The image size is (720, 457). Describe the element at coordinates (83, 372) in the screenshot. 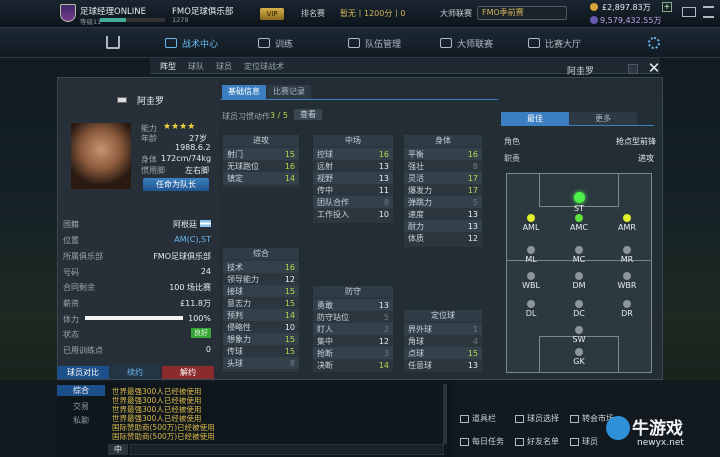

I see `compare-button: 球员对比` at that location.